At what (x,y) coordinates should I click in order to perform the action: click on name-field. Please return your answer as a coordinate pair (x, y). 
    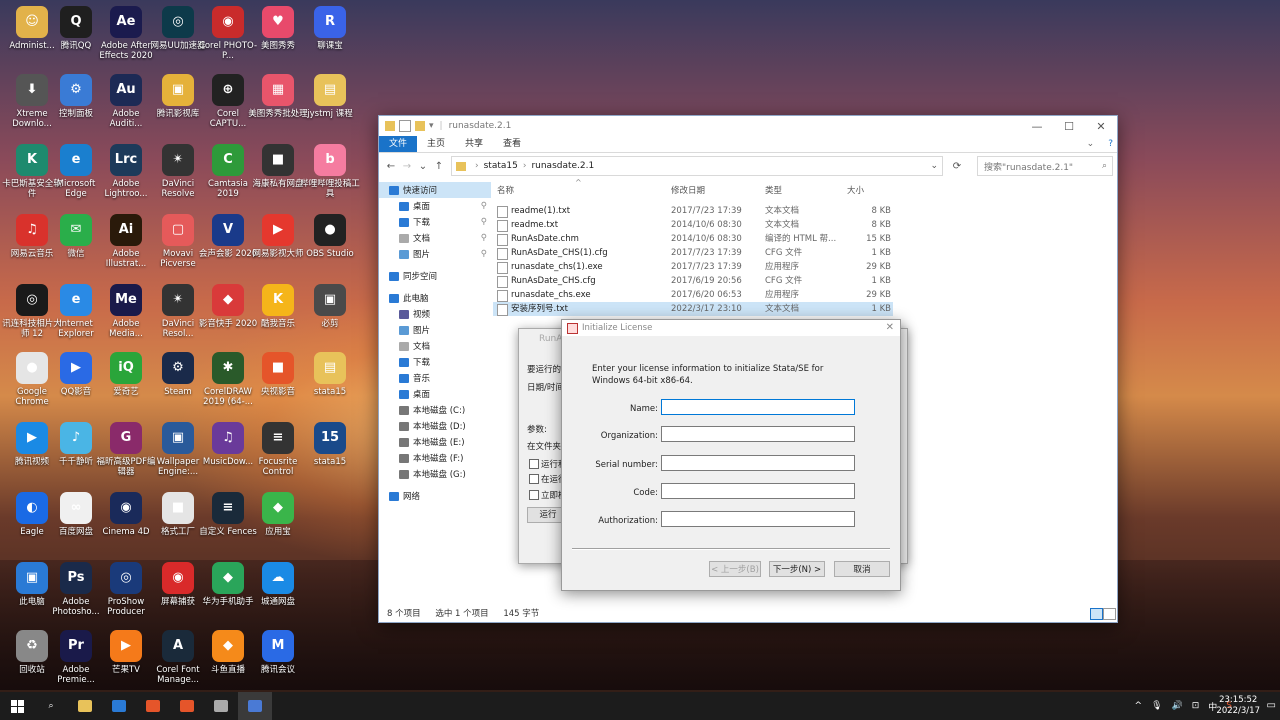
    Looking at the image, I should click on (758, 407).